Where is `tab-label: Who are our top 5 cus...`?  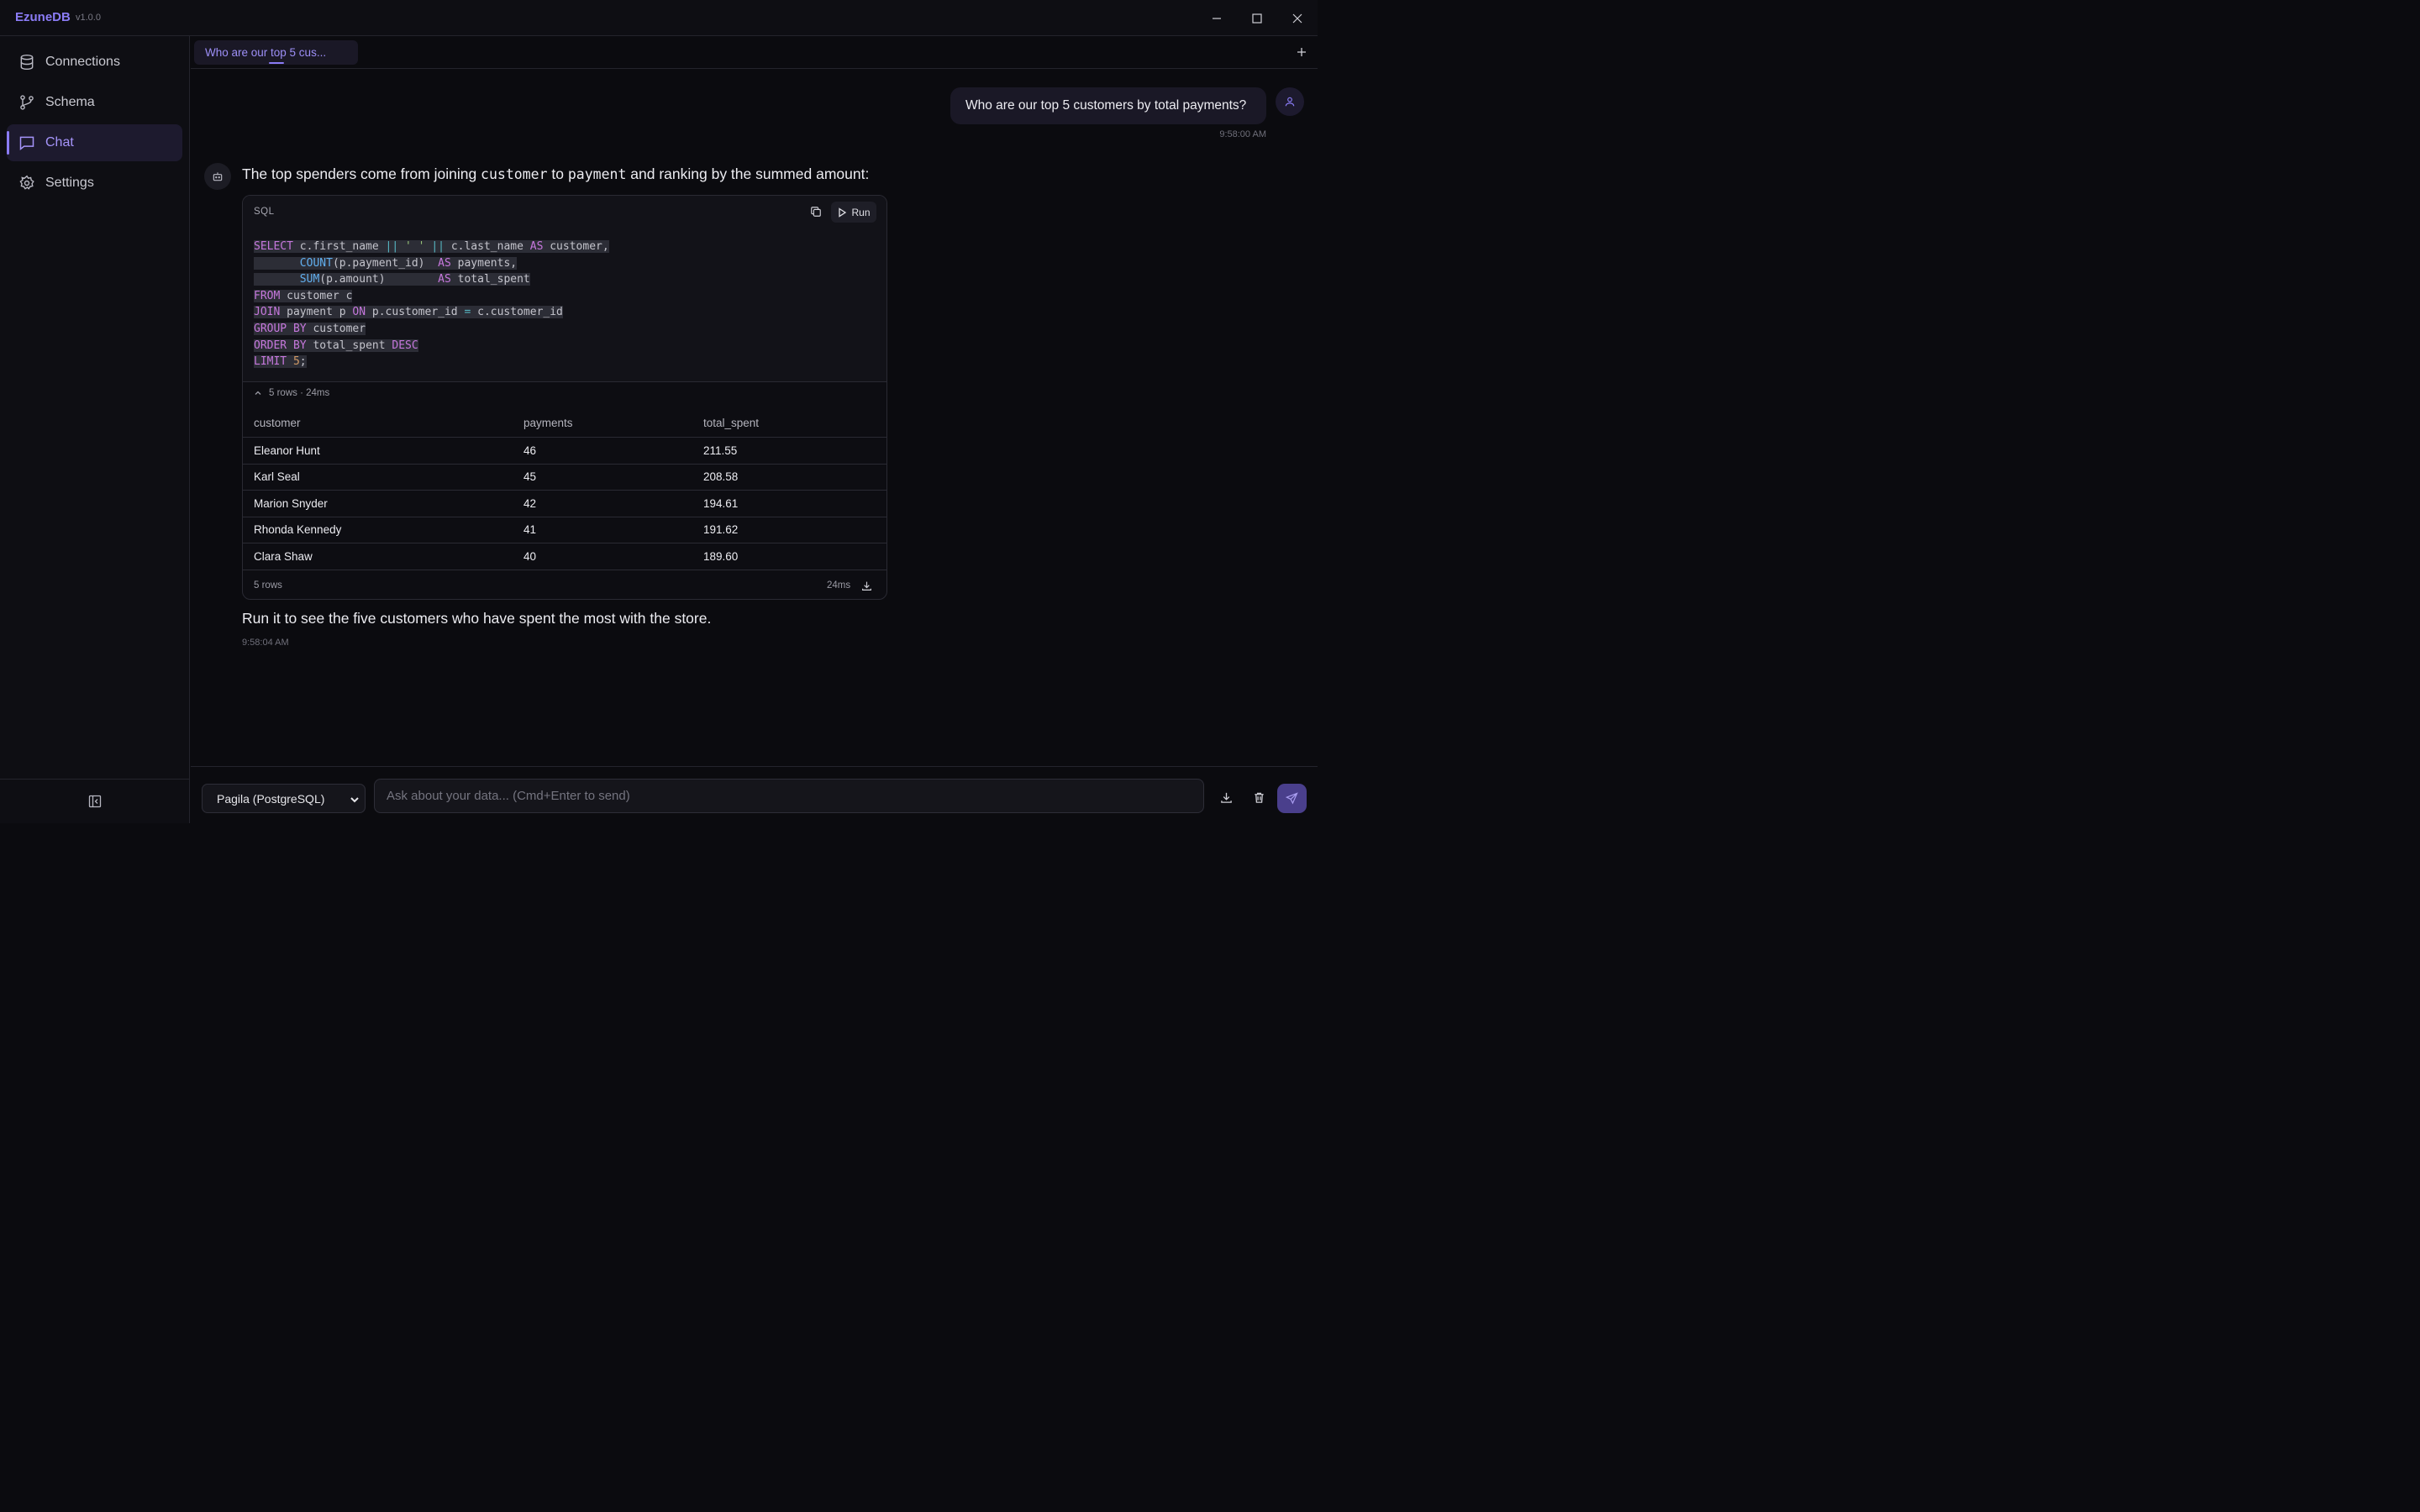 tab-label: Who are our top 5 cus... is located at coordinates (266, 52).